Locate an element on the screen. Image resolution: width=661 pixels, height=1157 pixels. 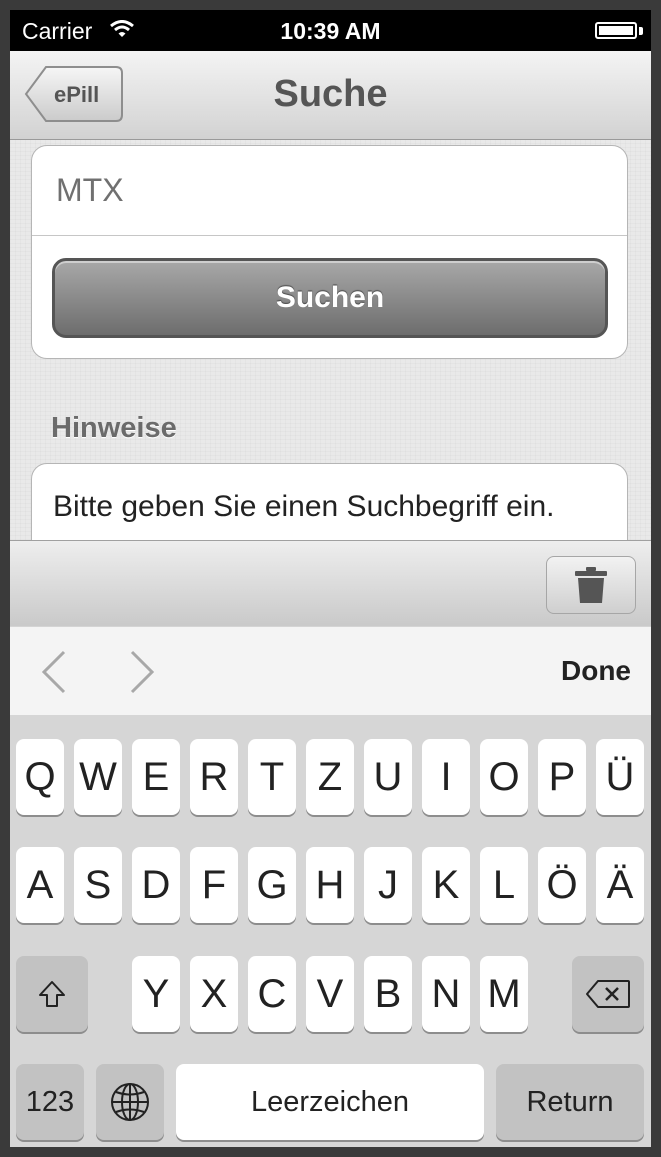
key-c: C is located at coordinates (272, 994).